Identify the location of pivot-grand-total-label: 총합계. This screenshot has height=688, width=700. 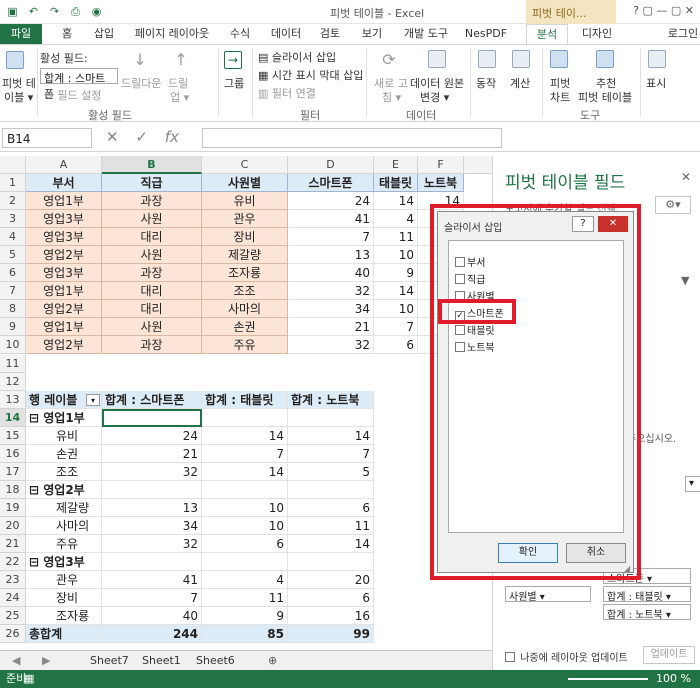
(64, 634).